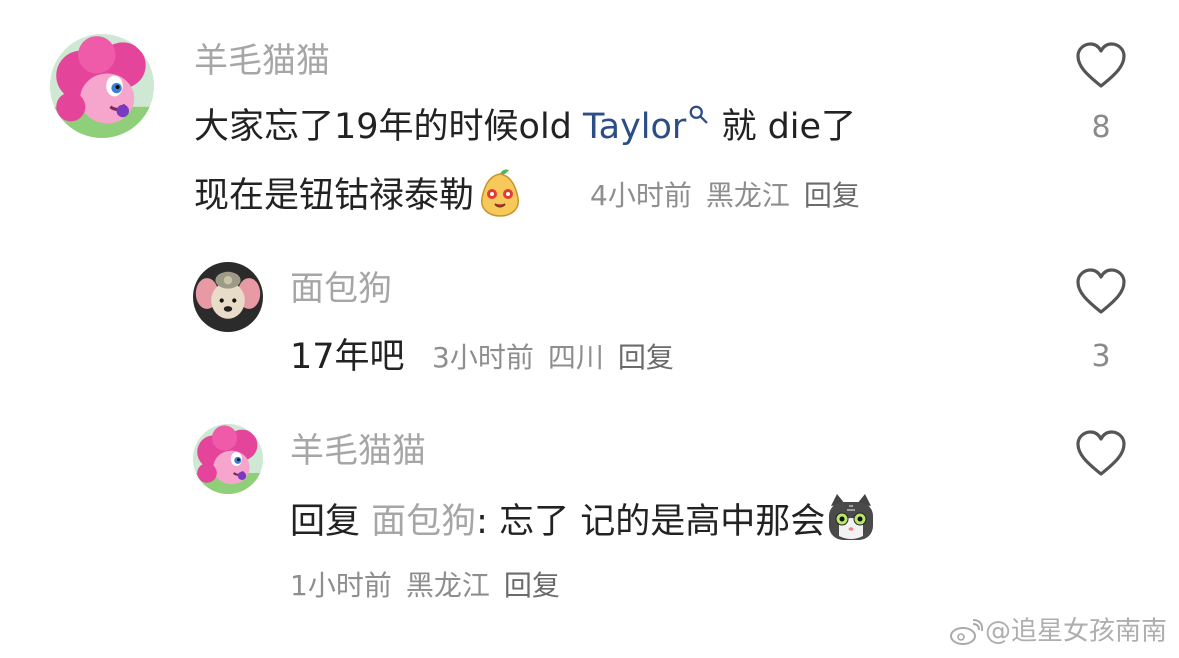  What do you see at coordinates (635, 127) in the screenshot?
I see `search-link-label: Taylor` at bounding box center [635, 127].